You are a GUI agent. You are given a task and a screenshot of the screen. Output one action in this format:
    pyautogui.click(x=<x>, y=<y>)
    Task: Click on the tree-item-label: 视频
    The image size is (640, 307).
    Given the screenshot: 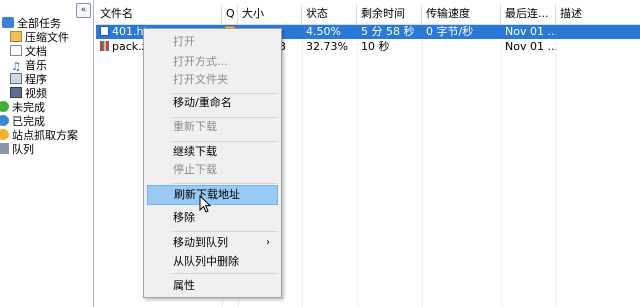 What is the action you would take?
    pyautogui.click(x=36, y=93)
    